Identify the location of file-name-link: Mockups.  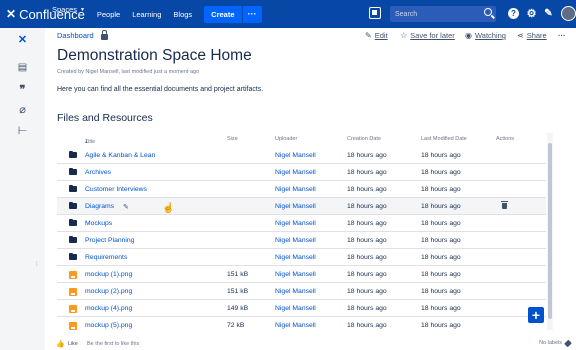
(98, 223).